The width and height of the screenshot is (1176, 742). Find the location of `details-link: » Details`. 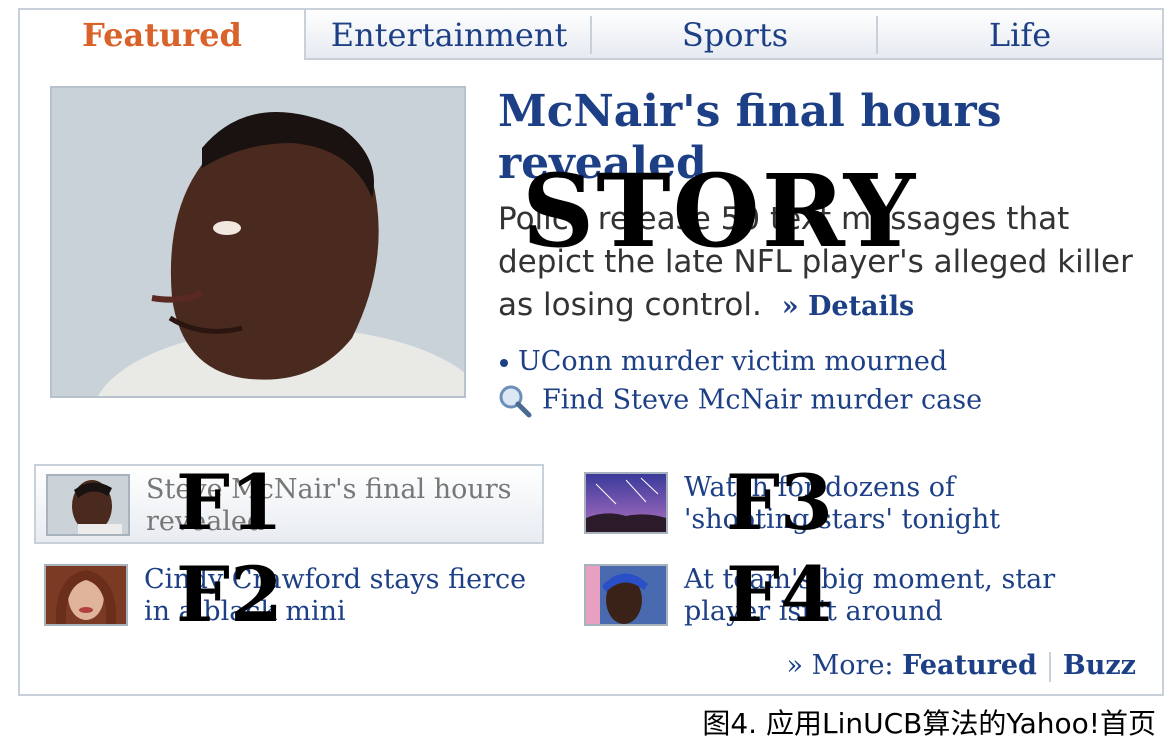

details-link: » Details is located at coordinates (848, 306).